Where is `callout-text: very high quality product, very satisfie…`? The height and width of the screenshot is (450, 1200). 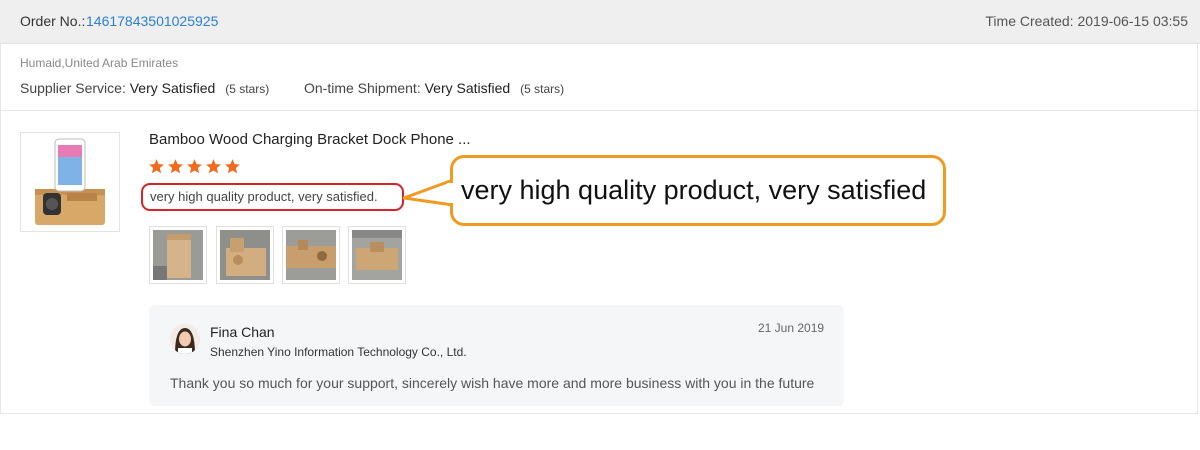 callout-text: very high quality product, very satisfie… is located at coordinates (694, 190).